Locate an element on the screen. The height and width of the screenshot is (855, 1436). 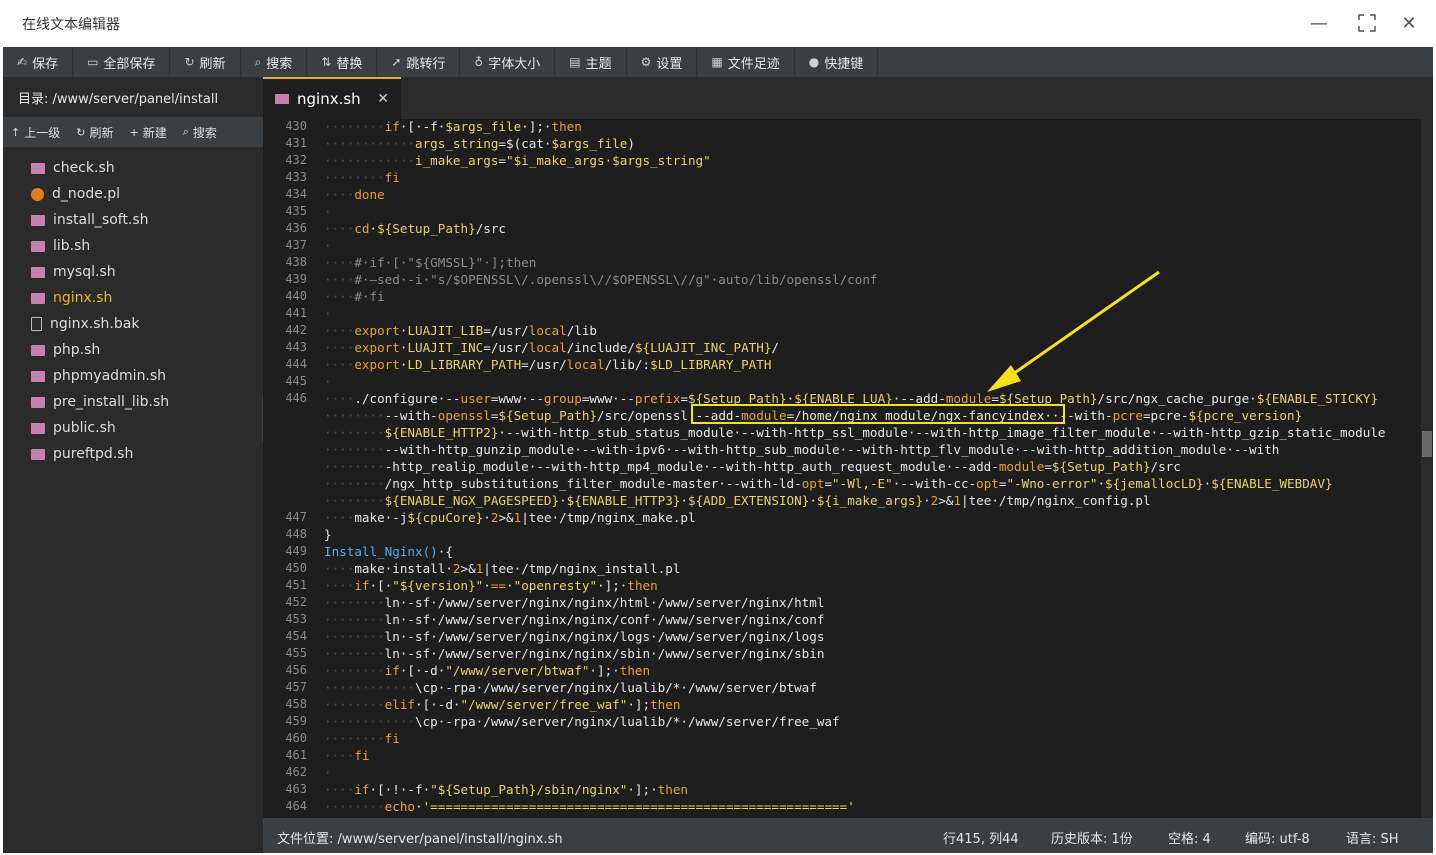
language-setting: 语言: SH is located at coordinates (1372, 837).